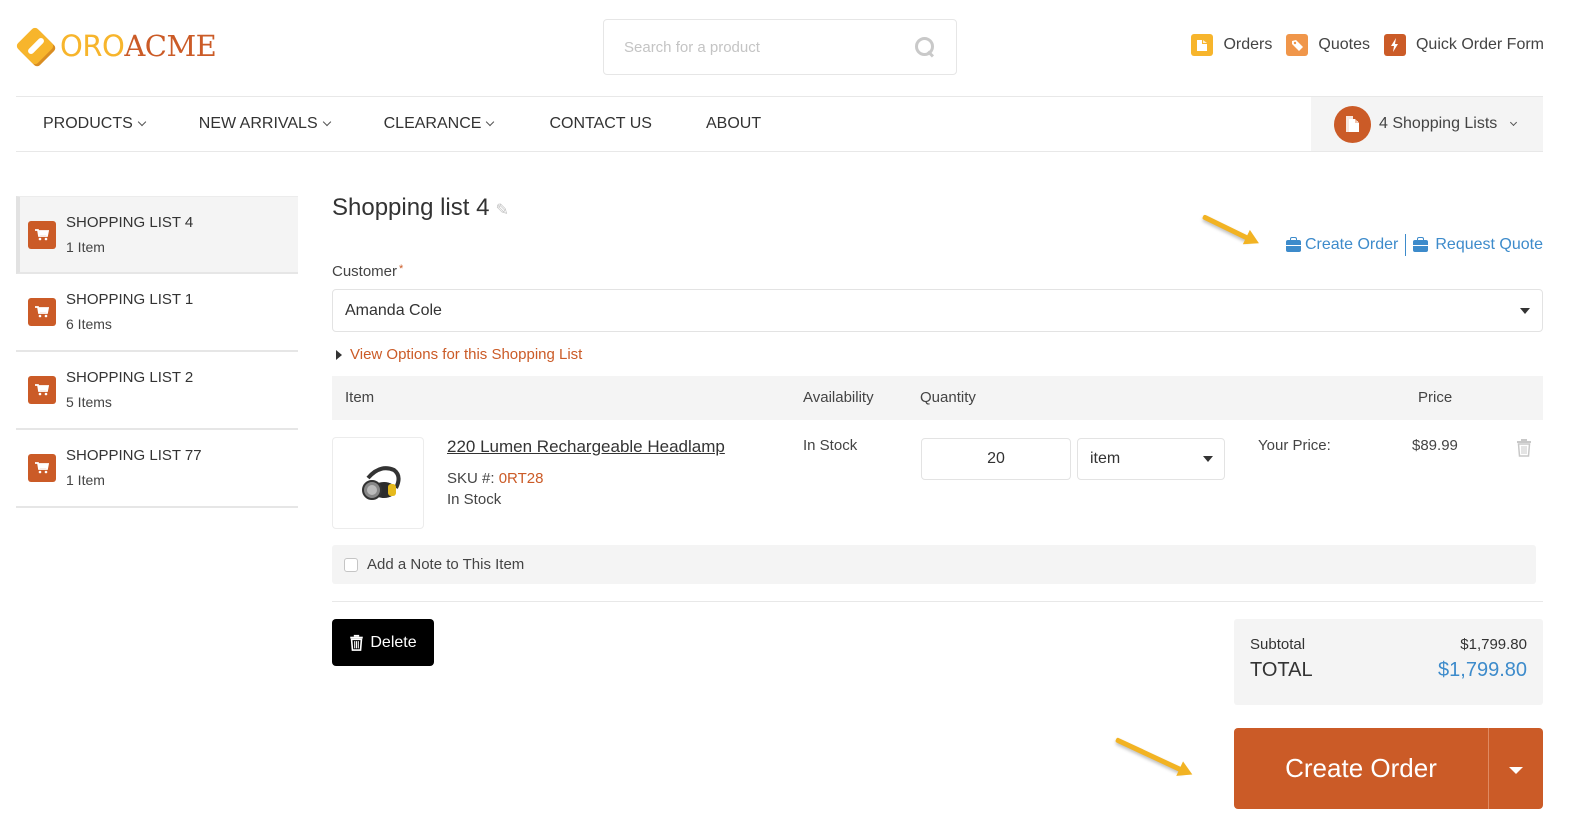 This screenshot has width=1594, height=840. What do you see at coordinates (130, 377) in the screenshot?
I see `sidebar-item-title: SHOPPING LIST 2` at bounding box center [130, 377].